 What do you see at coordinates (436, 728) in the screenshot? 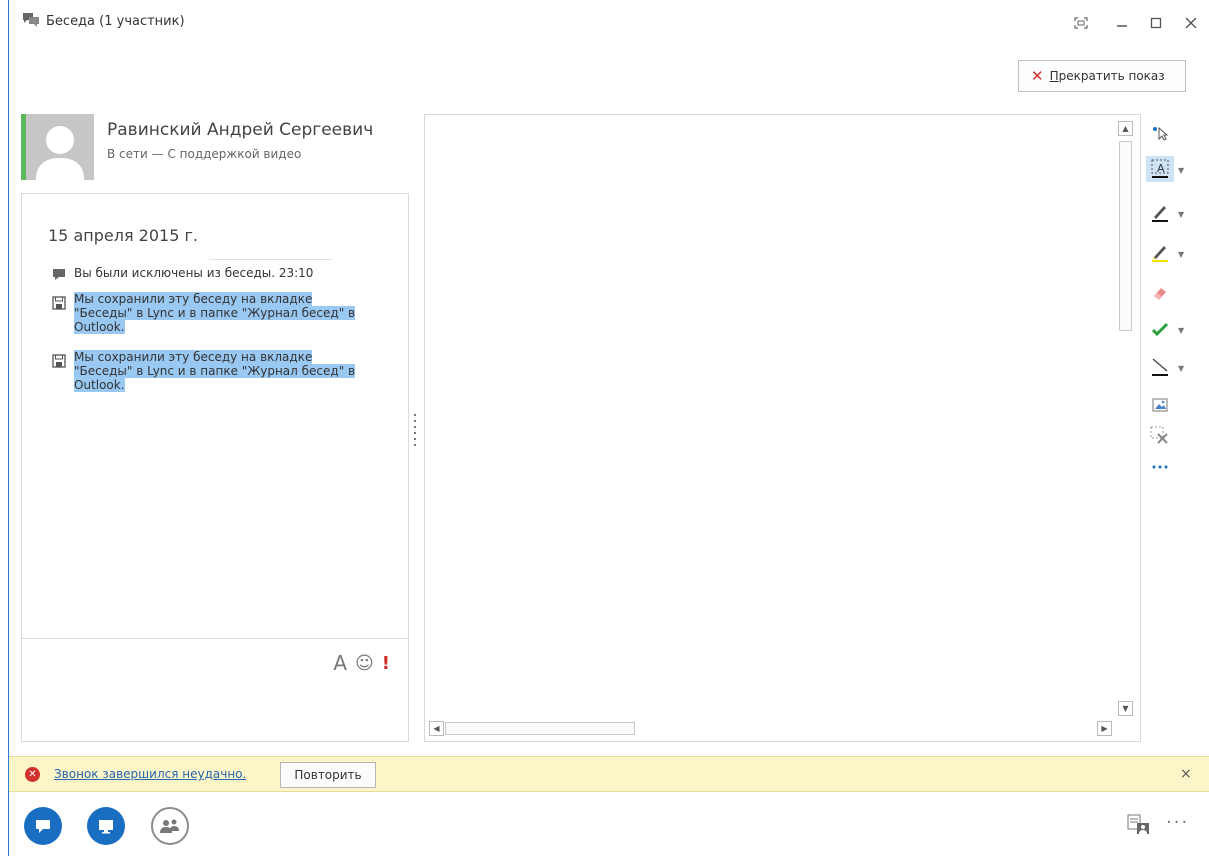
I see `scroll-left-icon: ◀` at bounding box center [436, 728].